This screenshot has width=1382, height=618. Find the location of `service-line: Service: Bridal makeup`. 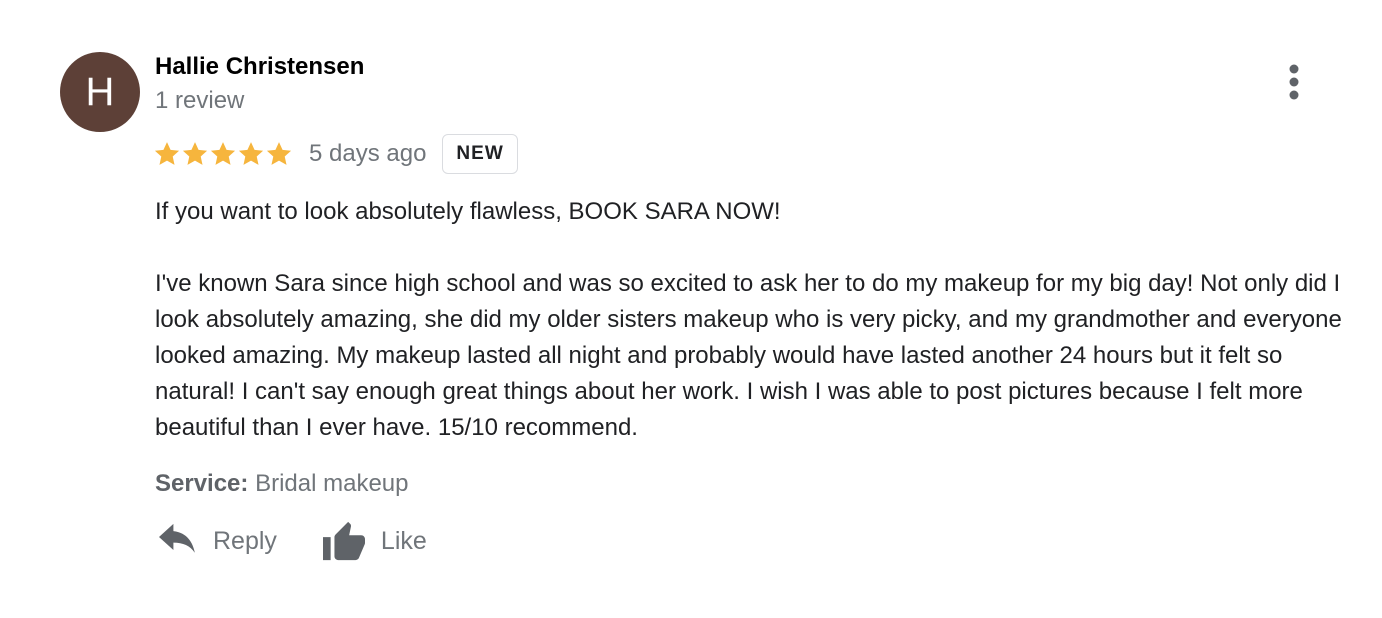

service-line: Service: Bridal makeup is located at coordinates (282, 484).